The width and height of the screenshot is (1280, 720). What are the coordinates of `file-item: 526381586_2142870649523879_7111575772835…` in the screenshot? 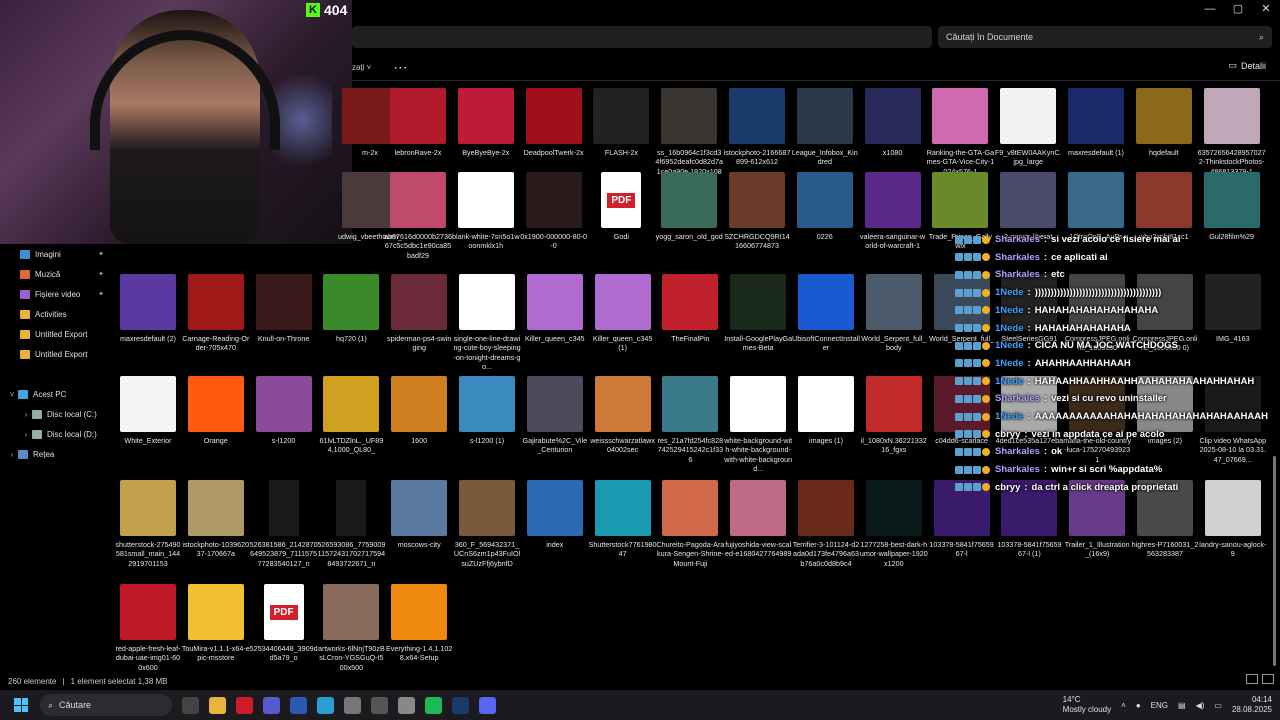 It's located at (284, 531).